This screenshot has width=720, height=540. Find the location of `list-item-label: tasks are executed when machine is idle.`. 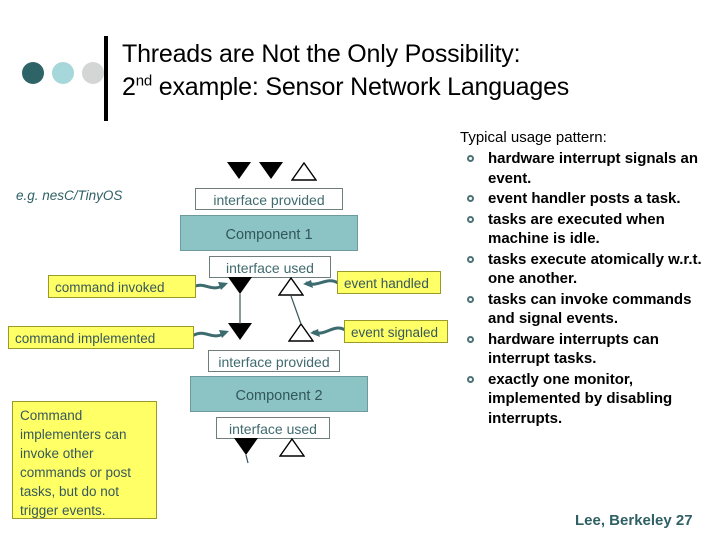

list-item-label: tasks are executed when machine is idle. is located at coordinates (576, 229).